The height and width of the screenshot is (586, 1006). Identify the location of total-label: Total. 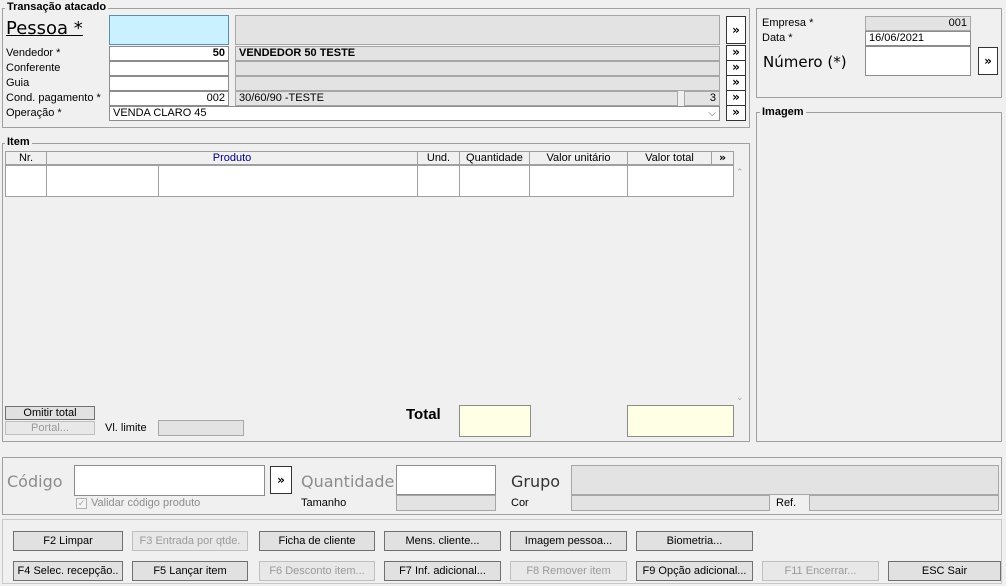
(423, 414).